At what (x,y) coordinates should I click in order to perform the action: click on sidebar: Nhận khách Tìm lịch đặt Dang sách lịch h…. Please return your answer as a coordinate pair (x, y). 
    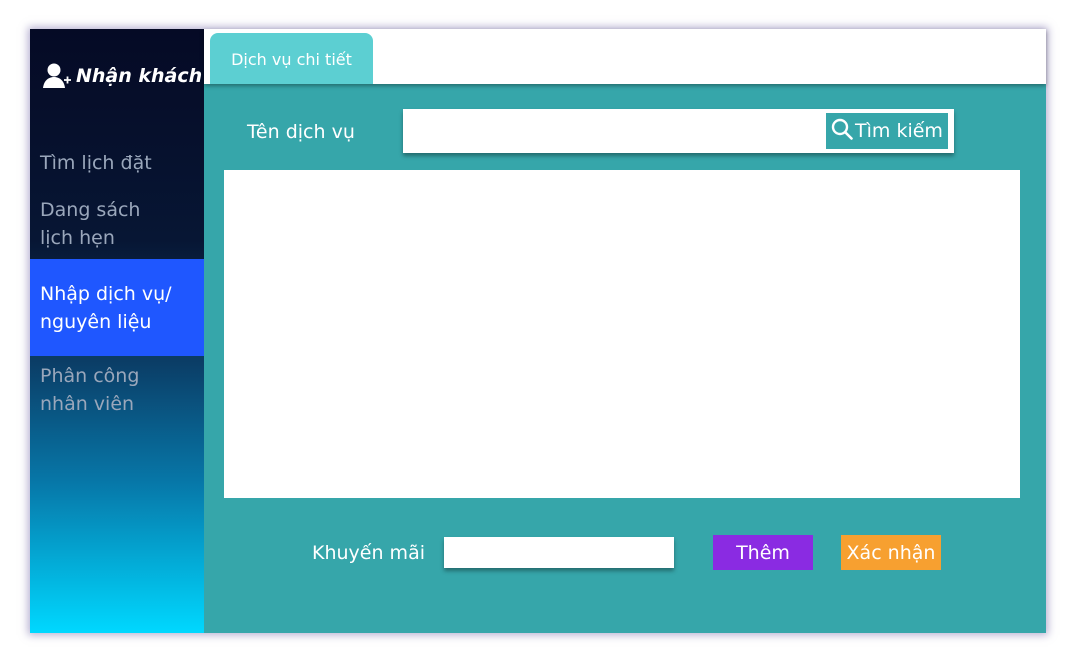
    Looking at the image, I should click on (117, 331).